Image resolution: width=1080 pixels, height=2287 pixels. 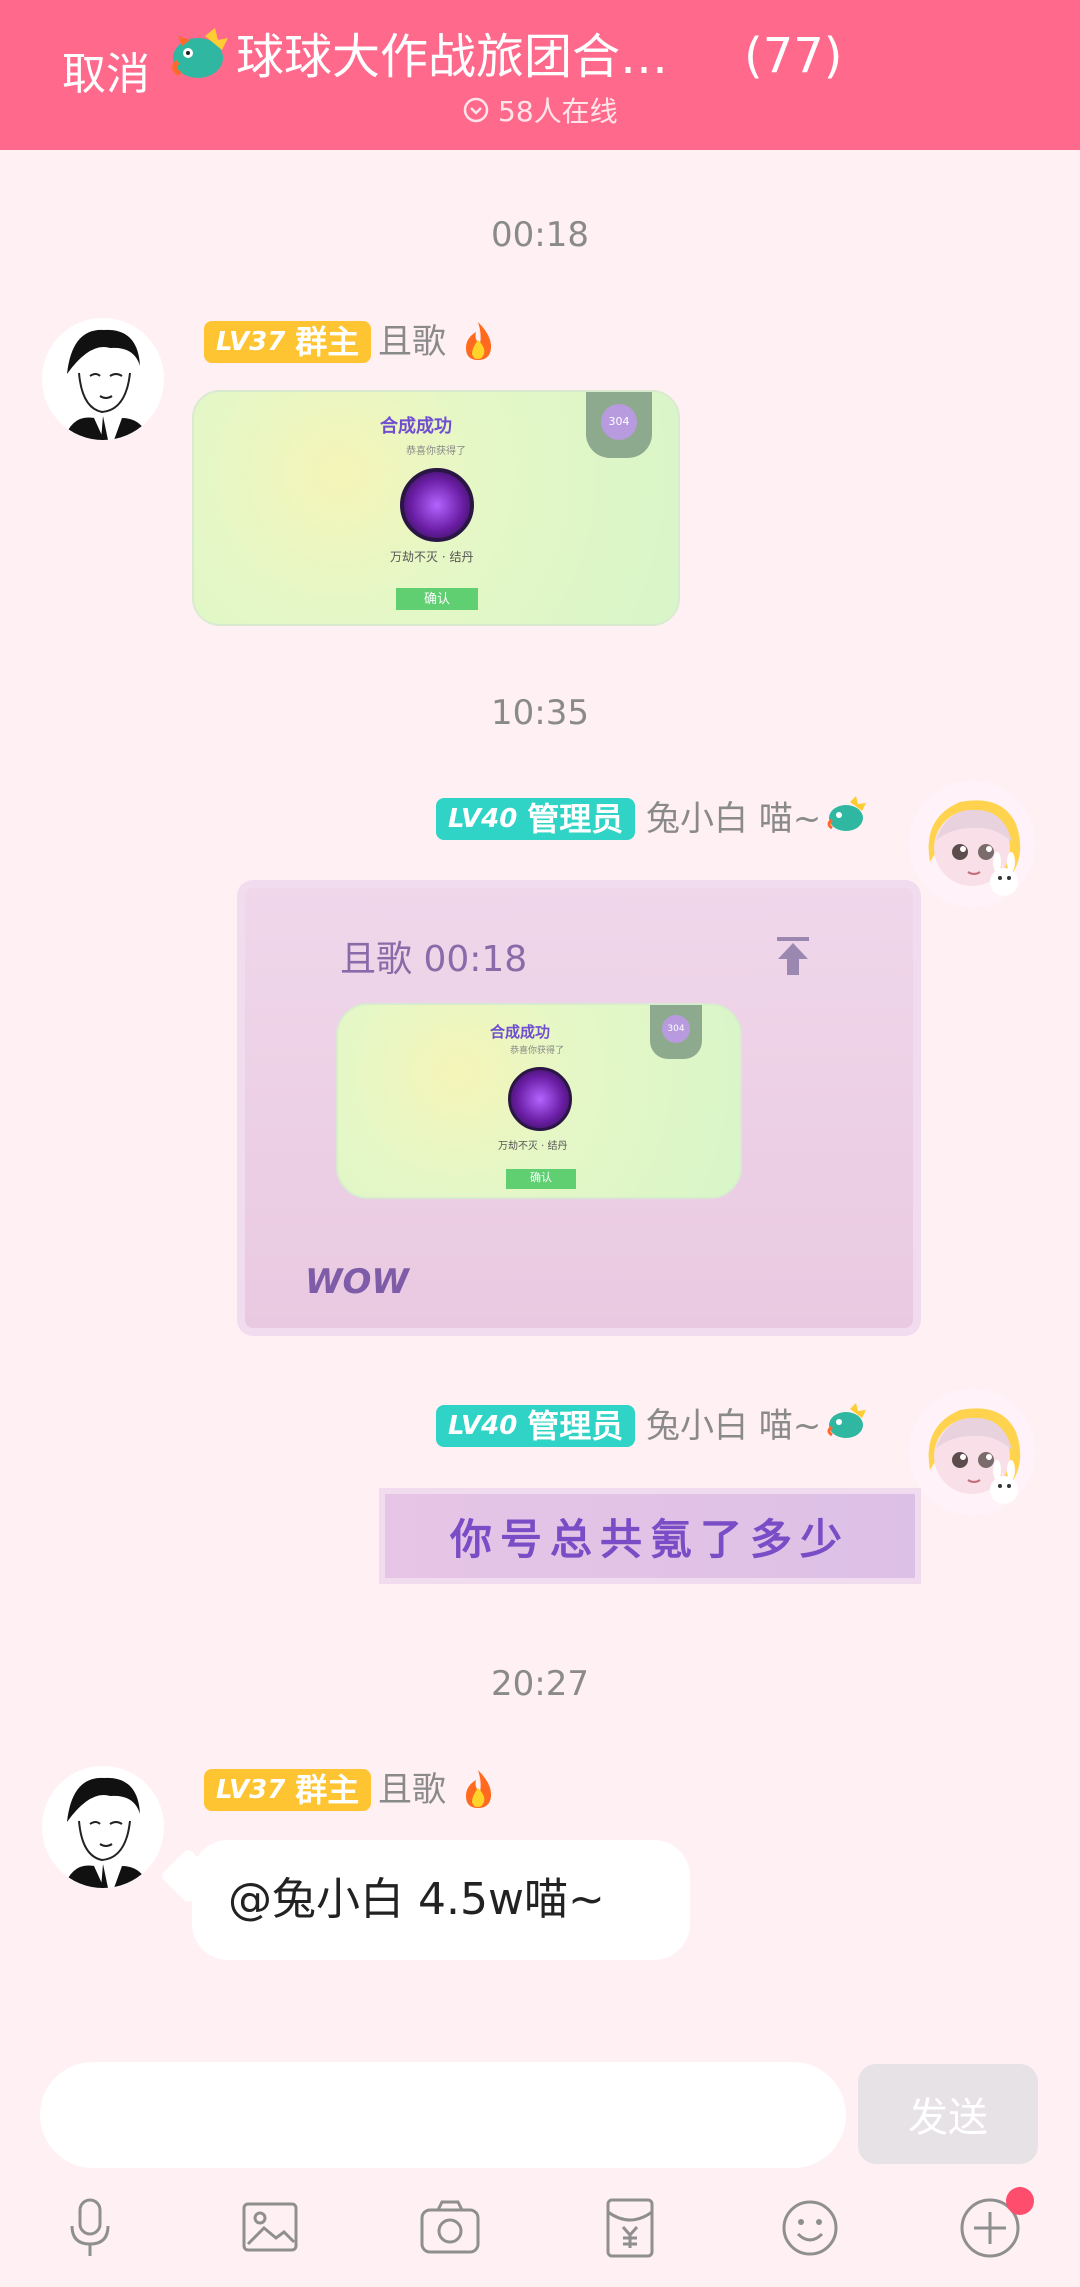 What do you see at coordinates (948, 2114) in the screenshot?
I see `send-button: 发送` at bounding box center [948, 2114].